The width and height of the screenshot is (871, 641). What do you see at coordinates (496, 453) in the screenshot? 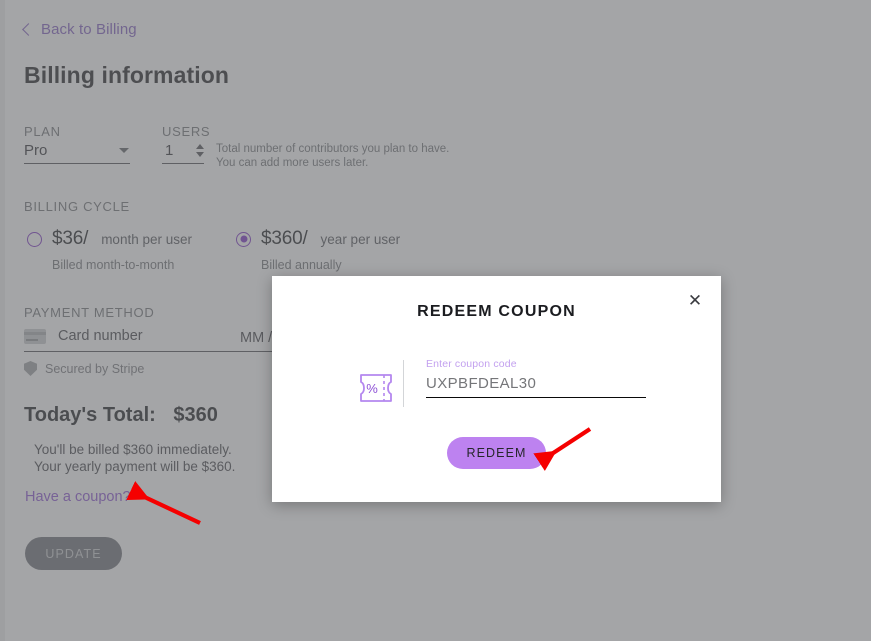
I see `redeem-button: REDEEM` at bounding box center [496, 453].